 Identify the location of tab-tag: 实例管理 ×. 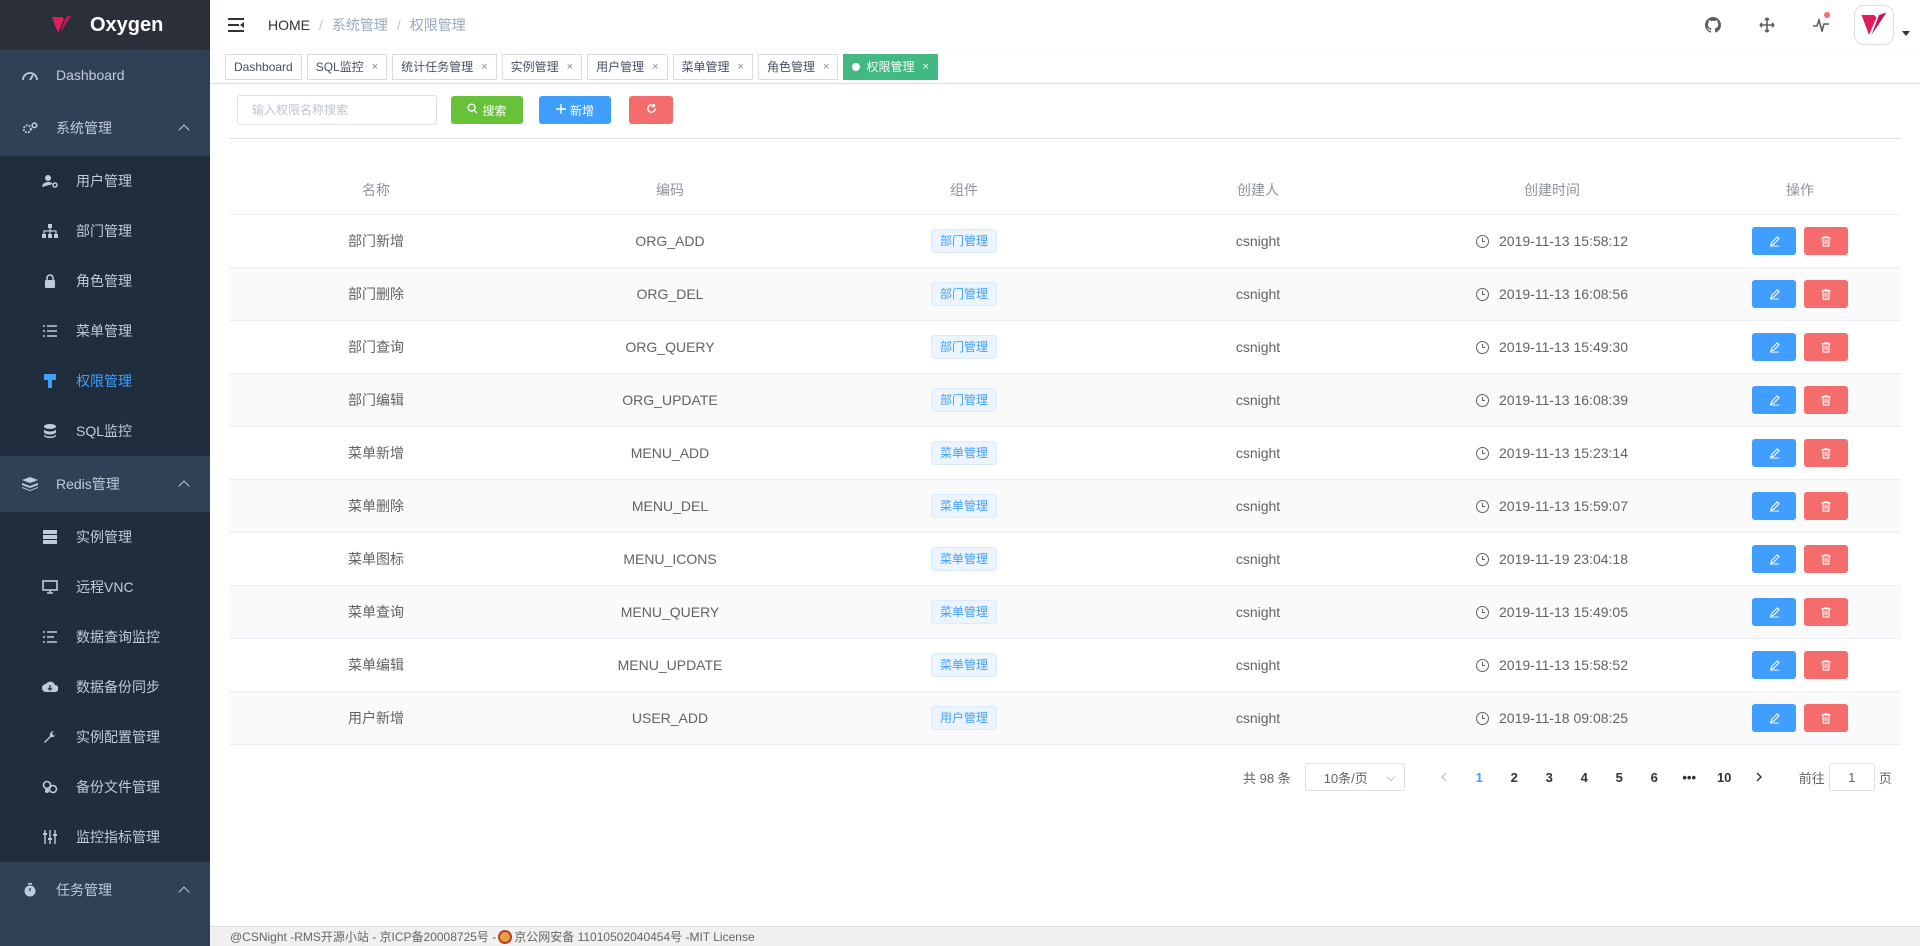
(542, 66).